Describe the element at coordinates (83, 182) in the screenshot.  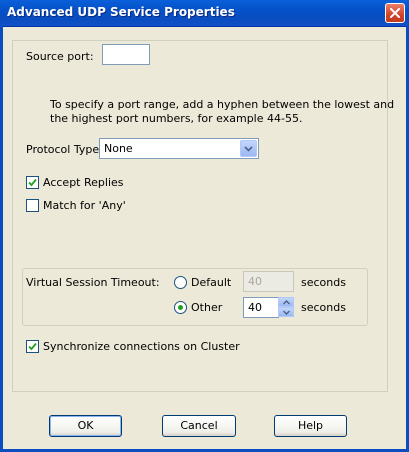
I see `accept-replies-label: Accept Replies` at that location.